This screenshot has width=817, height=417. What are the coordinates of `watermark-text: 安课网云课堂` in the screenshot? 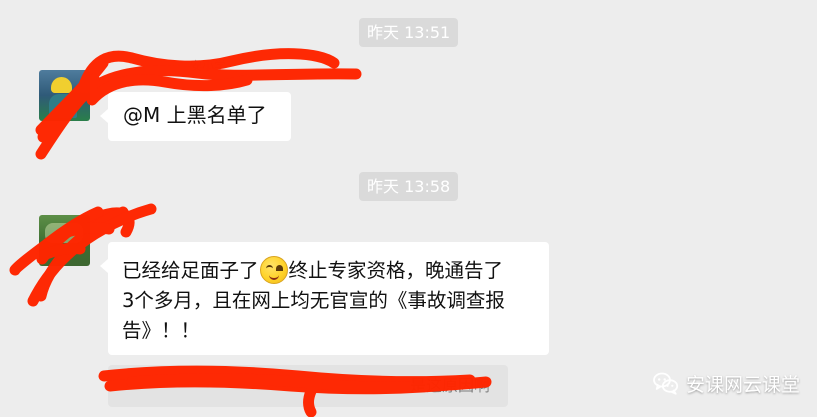 It's located at (743, 384).